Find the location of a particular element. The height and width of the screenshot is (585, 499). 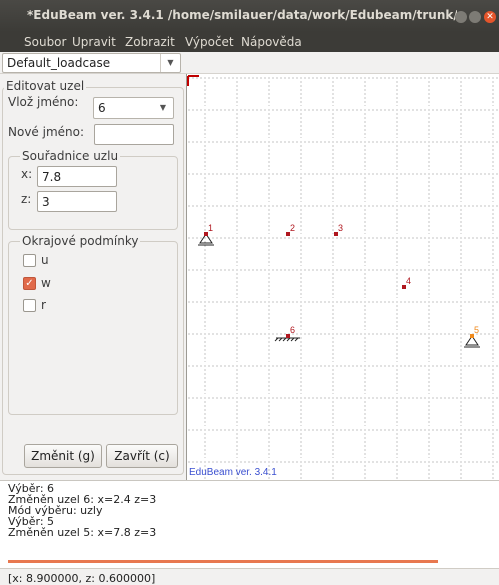

watermark-text: EduBeam ver. 3.4.1 is located at coordinates (233, 472).